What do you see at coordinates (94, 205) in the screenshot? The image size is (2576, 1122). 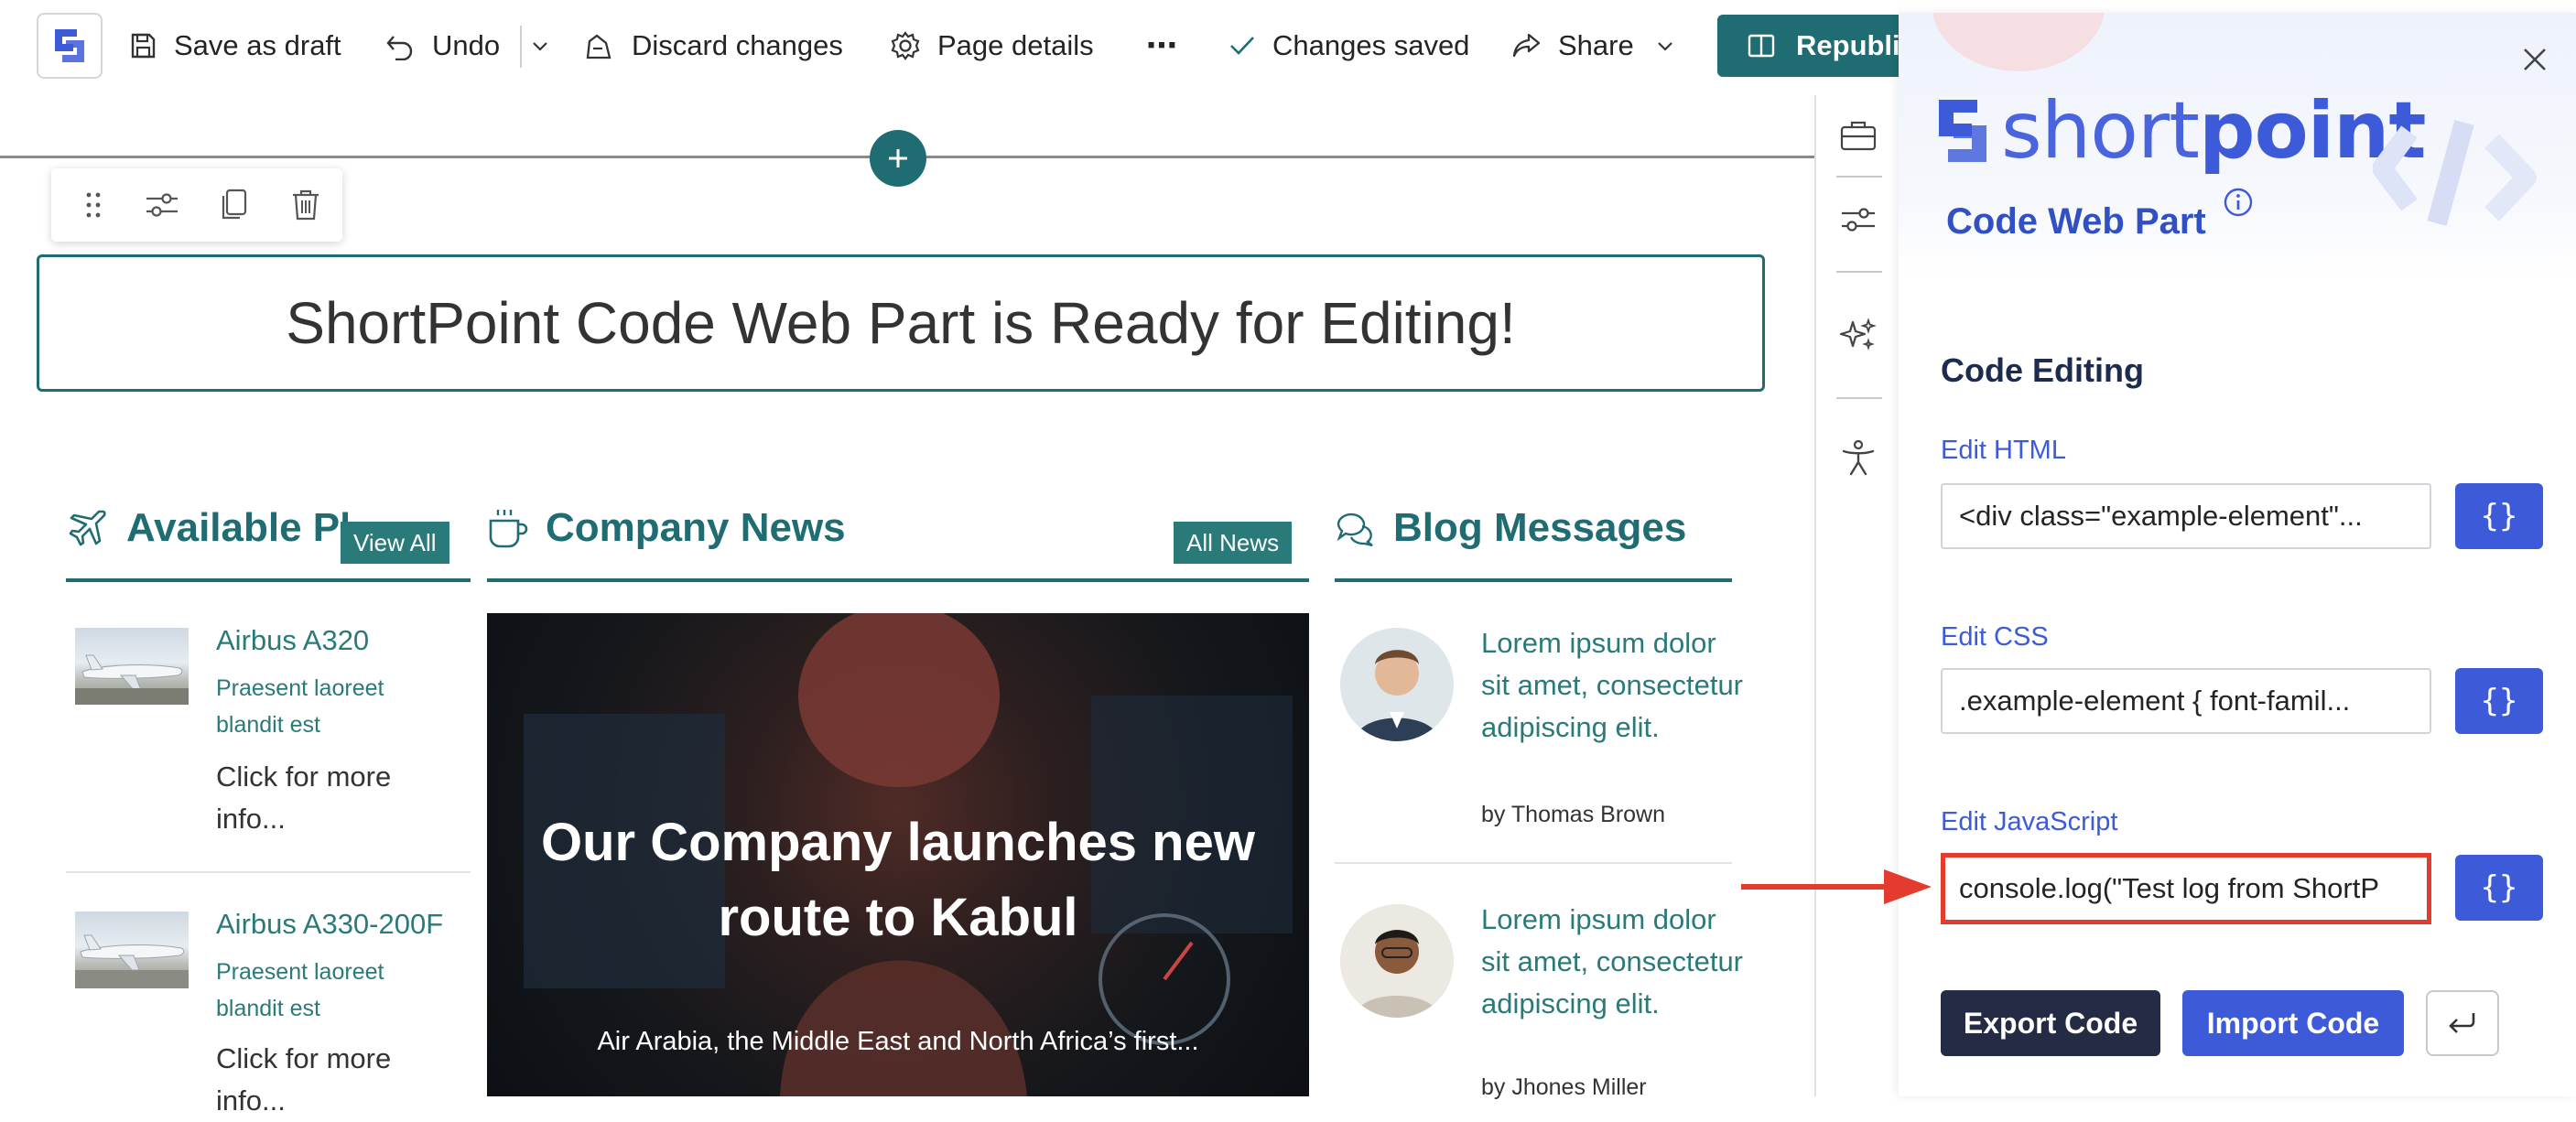 I see `drag-handle` at bounding box center [94, 205].